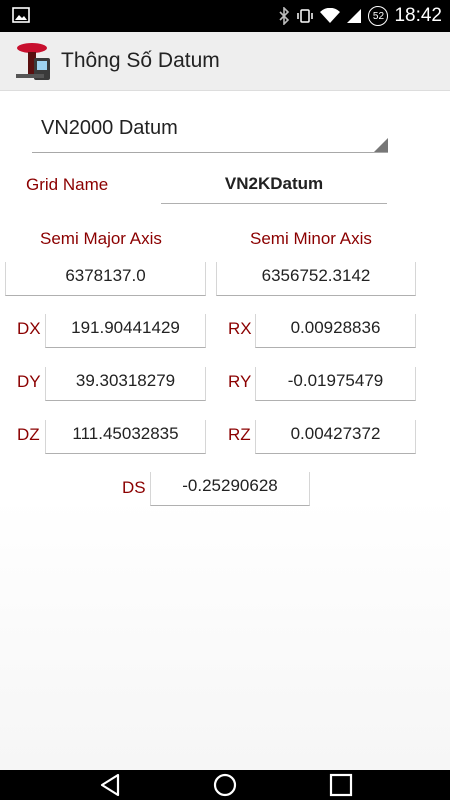 This screenshot has height=800, width=450. I want to click on dx-value: 191.90441429, so click(125, 327).